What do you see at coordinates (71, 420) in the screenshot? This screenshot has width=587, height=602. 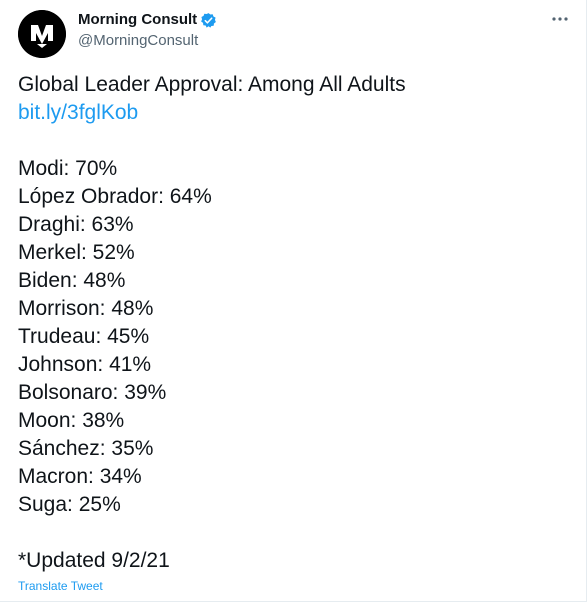 I see `approval-line: Moon: 38%` at bounding box center [71, 420].